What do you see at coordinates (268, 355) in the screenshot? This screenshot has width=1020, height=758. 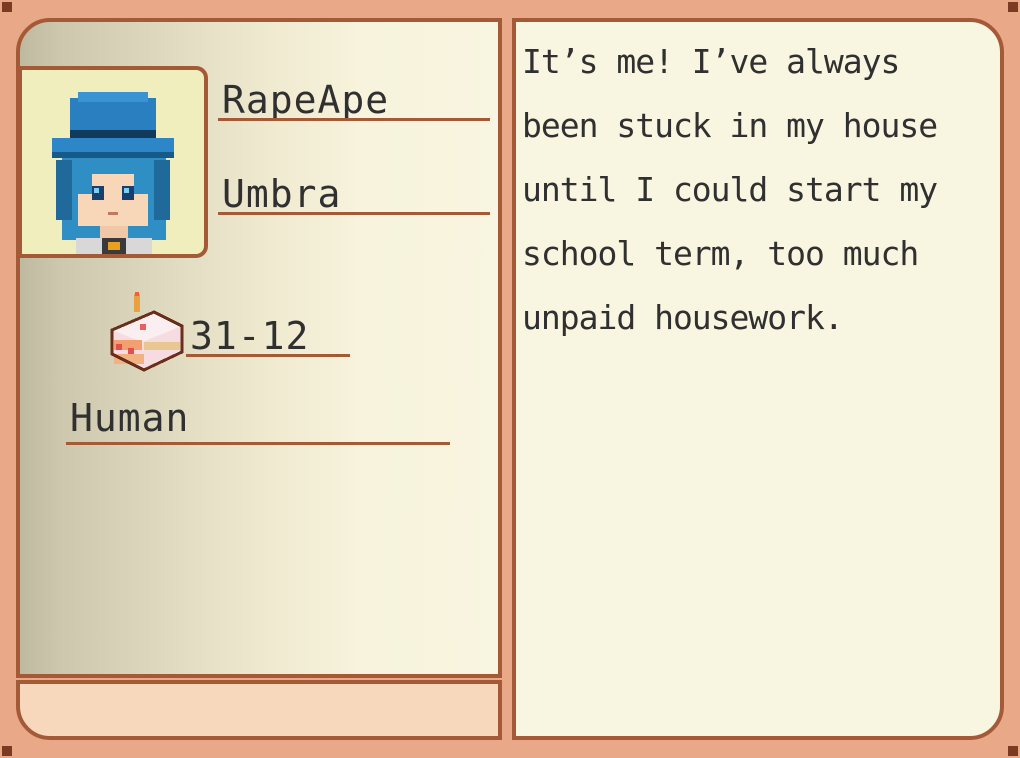 I see `birthday-underline` at bounding box center [268, 355].